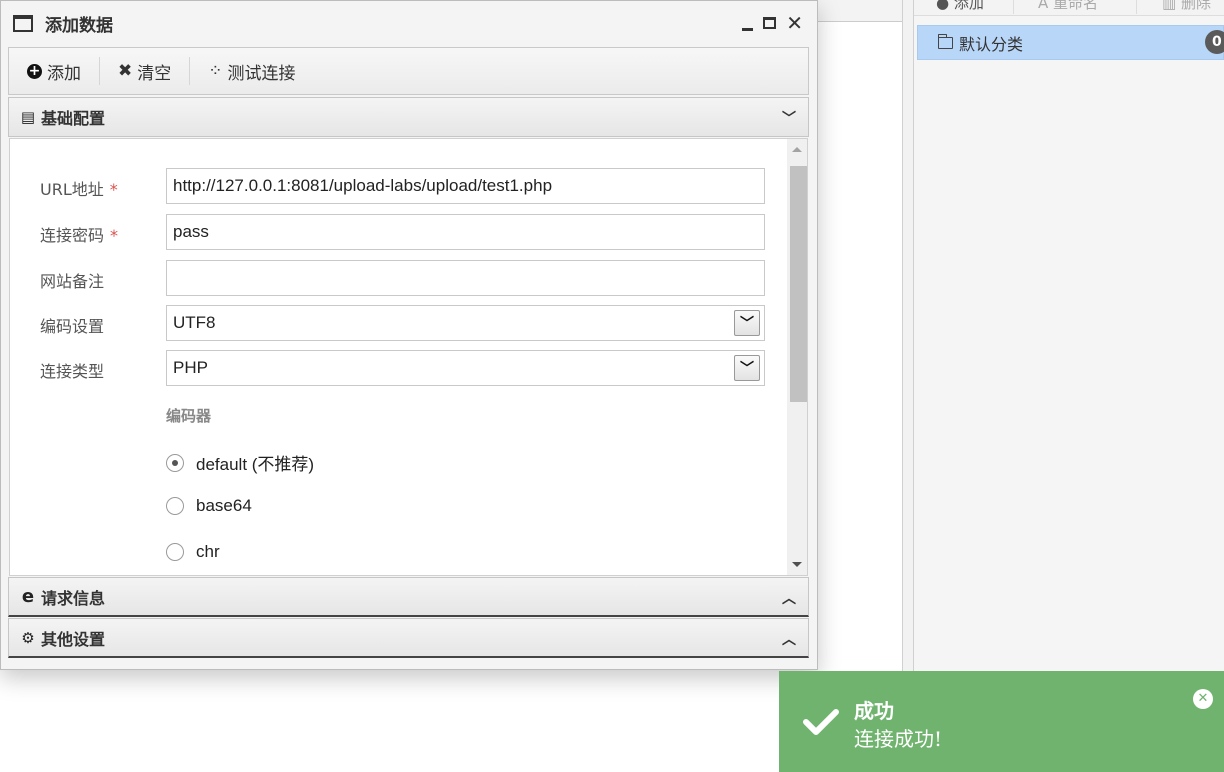 The width and height of the screenshot is (1224, 772). What do you see at coordinates (874, 711) in the screenshot?
I see `toast-title: 成功` at bounding box center [874, 711].